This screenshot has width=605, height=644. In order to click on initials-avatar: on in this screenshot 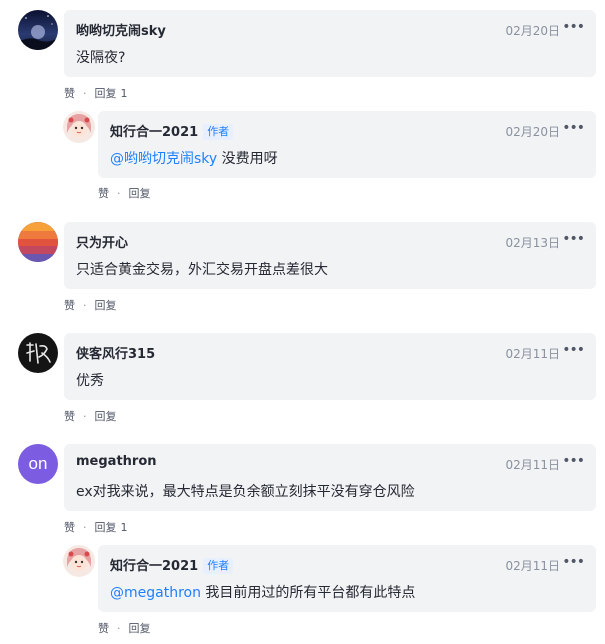, I will do `click(38, 463)`.